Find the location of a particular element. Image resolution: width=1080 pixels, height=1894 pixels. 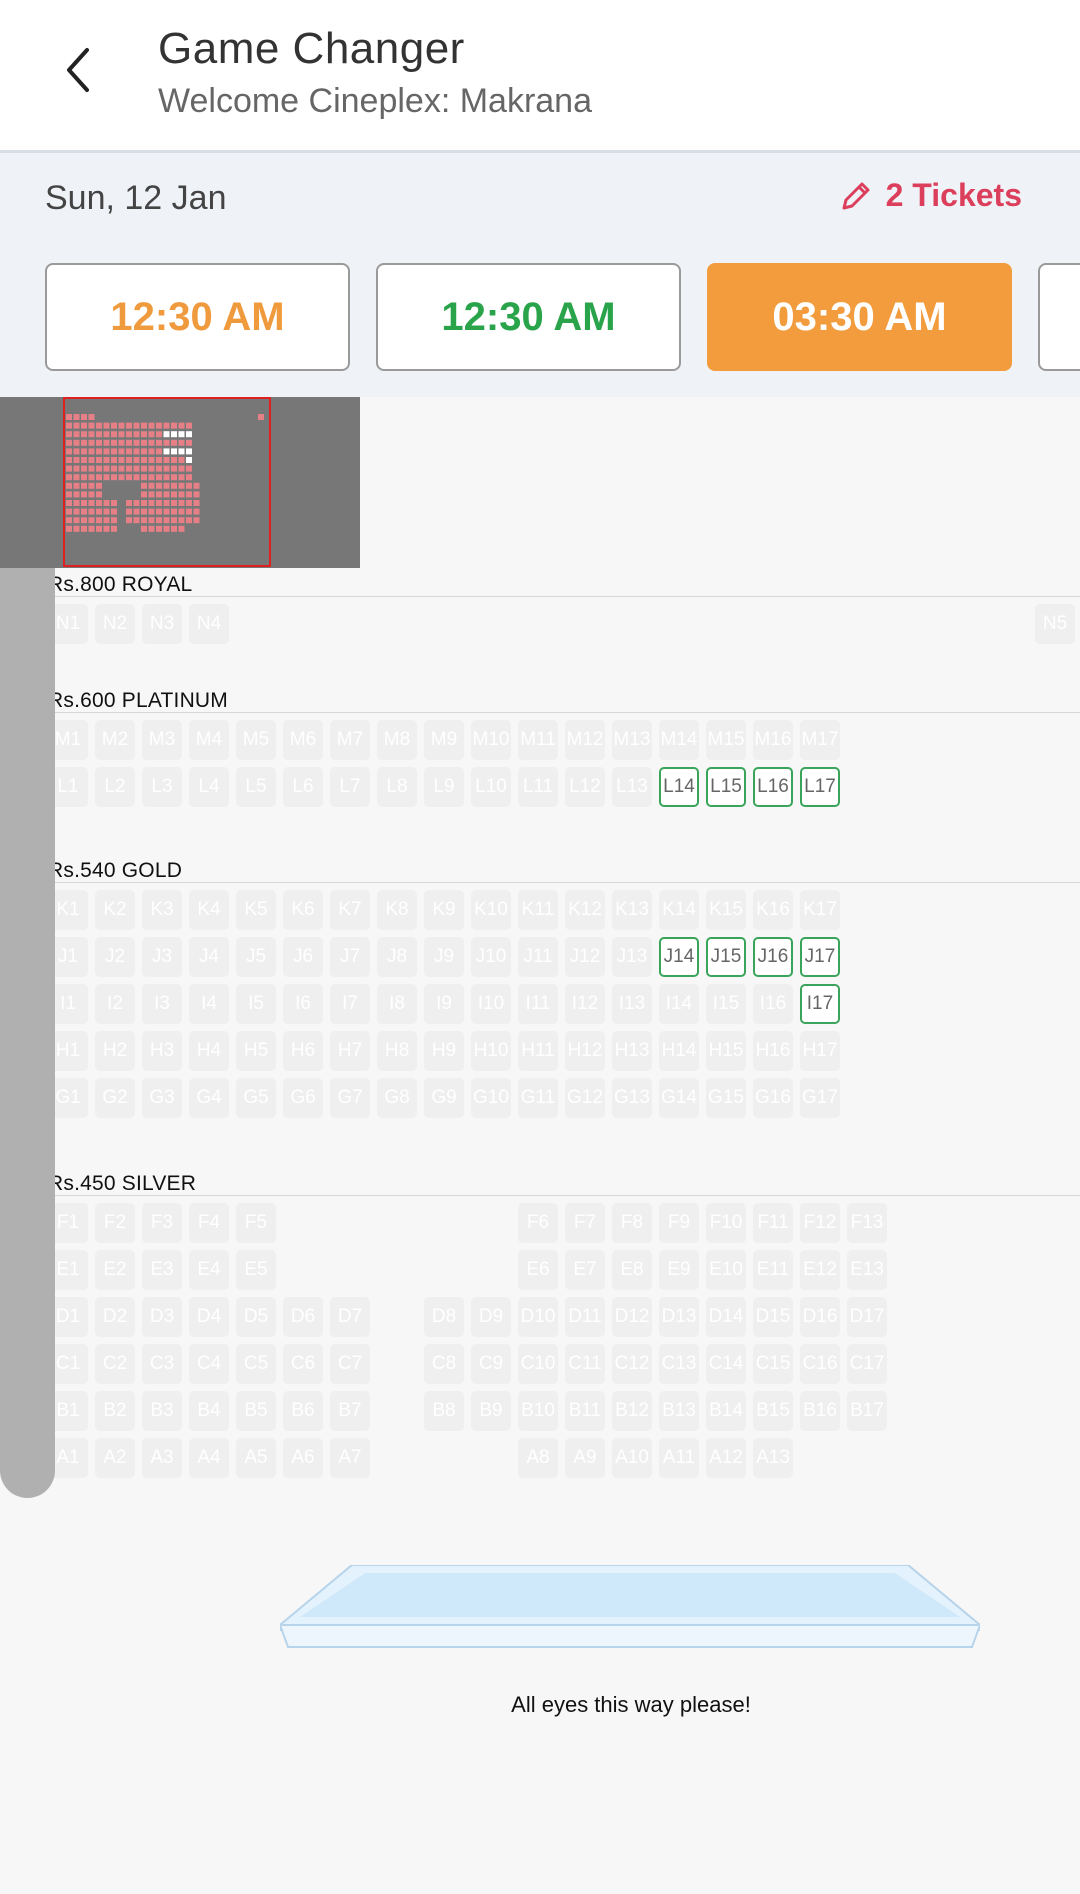

seat-unavailable: I3 is located at coordinates (162, 1004).